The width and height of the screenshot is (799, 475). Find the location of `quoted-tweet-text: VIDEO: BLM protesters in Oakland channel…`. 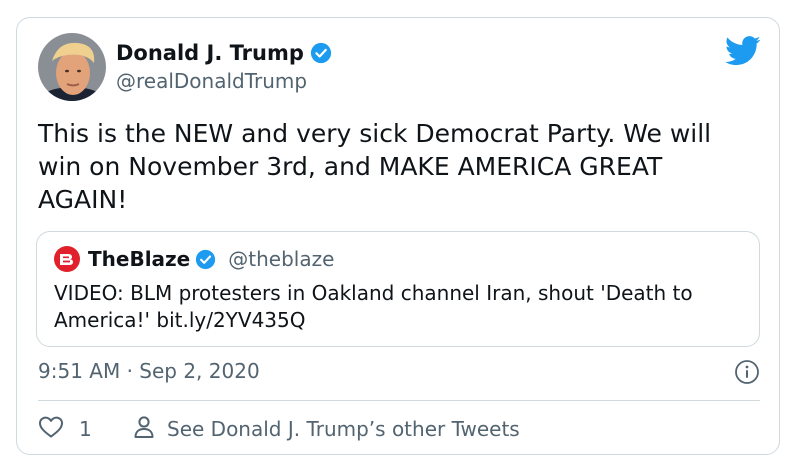

quoted-tweet-text: VIDEO: BLM protesters in Oakland channel… is located at coordinates (373, 306).